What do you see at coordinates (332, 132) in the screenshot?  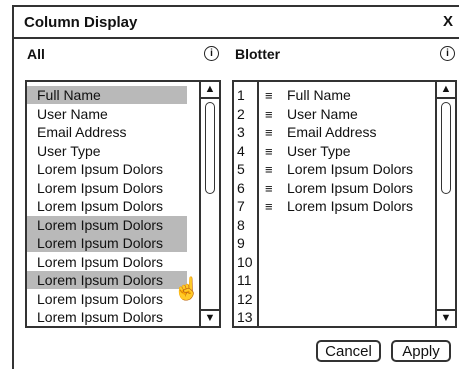 I see `row-label: Email Address` at bounding box center [332, 132].